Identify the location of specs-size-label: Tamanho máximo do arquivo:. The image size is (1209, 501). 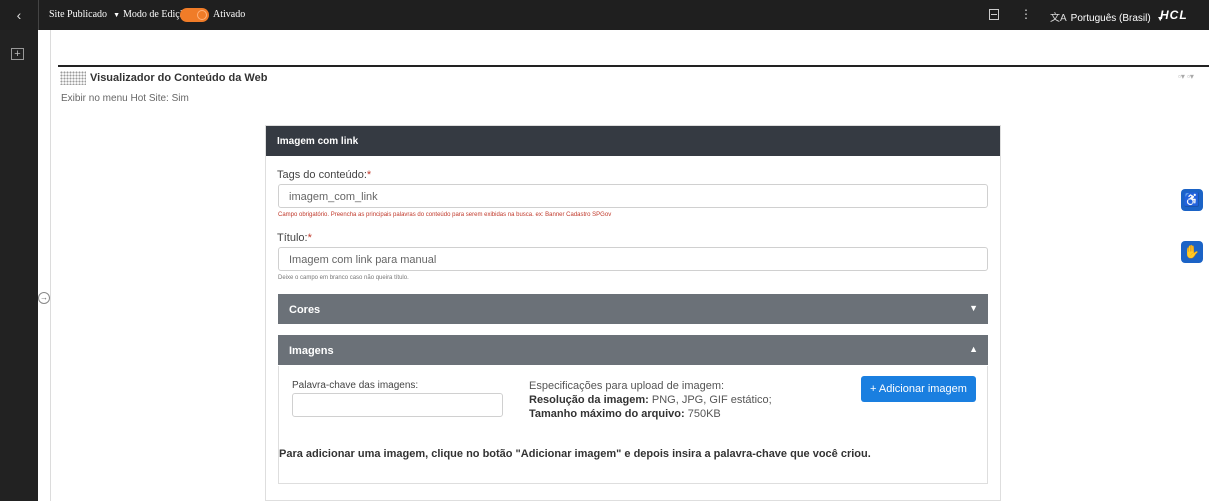
(607, 414).